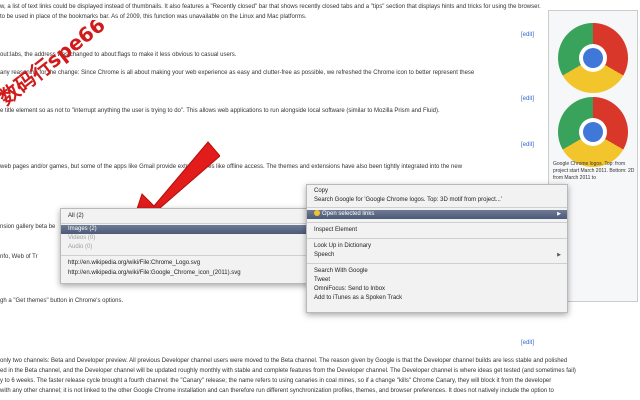 The width and height of the screenshot is (640, 400). Describe the element at coordinates (19, 257) in the screenshot. I see `article-line: nfo, Web of Tr` at that location.